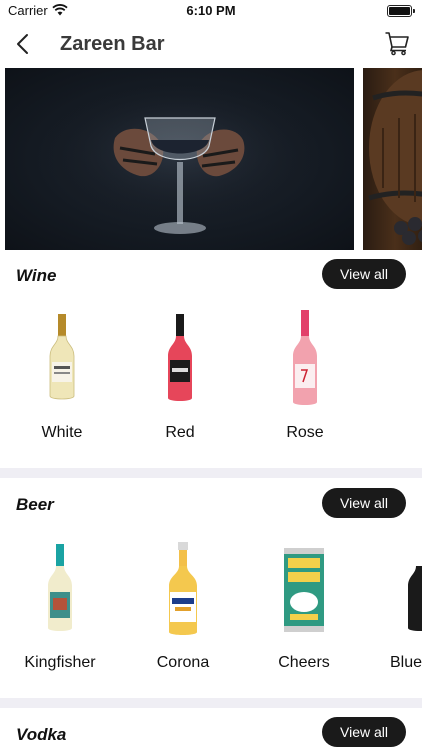  What do you see at coordinates (211, 44) in the screenshot?
I see `nav-bar: Zareen Bar` at bounding box center [211, 44].